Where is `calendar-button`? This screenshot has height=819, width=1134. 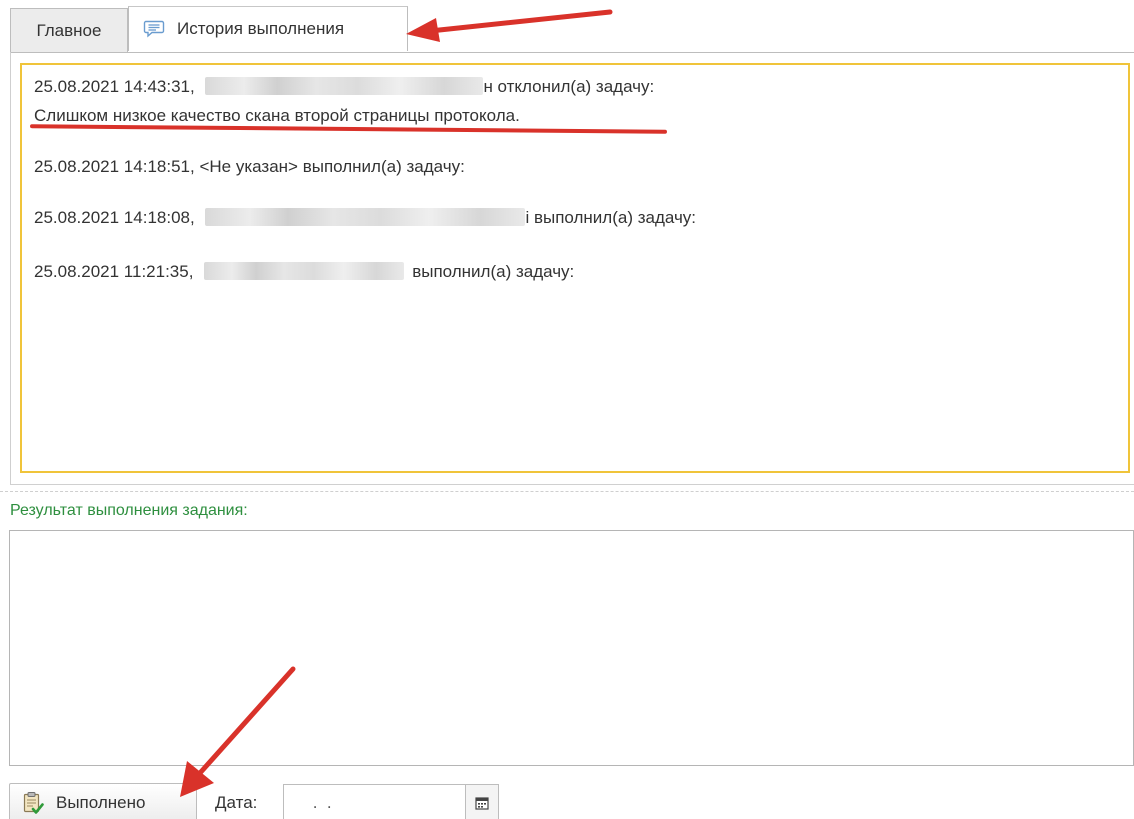 calendar-button is located at coordinates (482, 801).